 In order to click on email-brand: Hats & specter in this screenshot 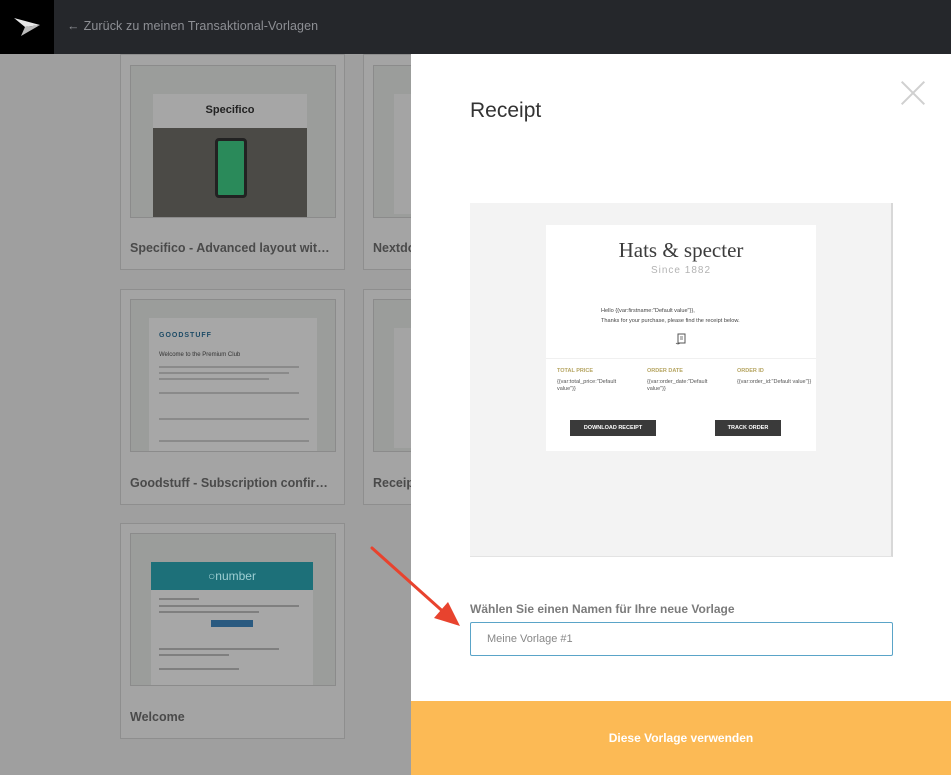, I will do `click(681, 250)`.